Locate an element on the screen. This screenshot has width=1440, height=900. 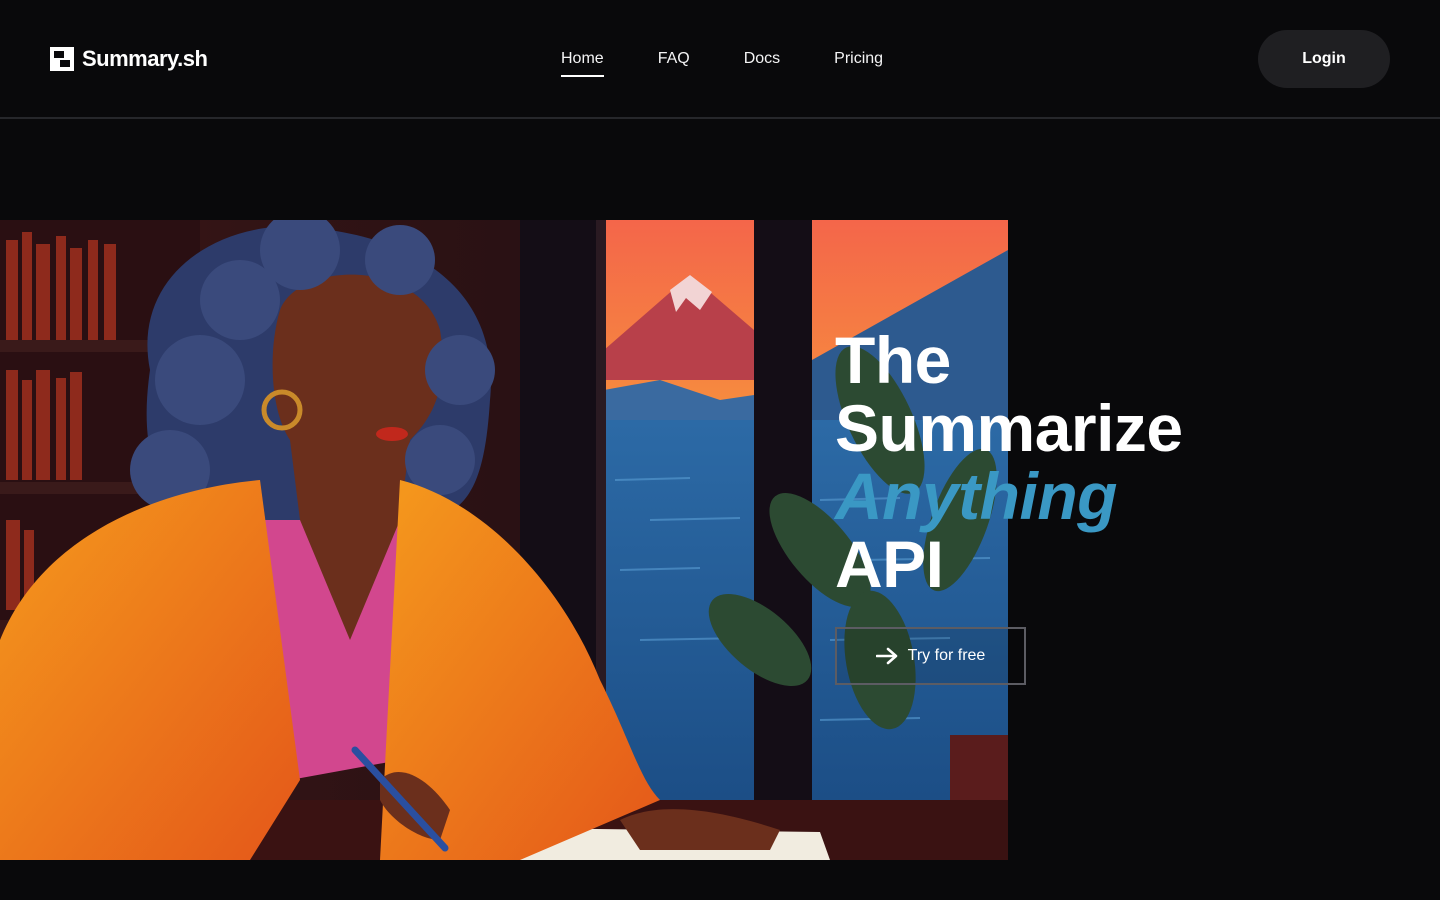
hero-headline: The Summarize Anything API is located at coordinates (1115, 462).